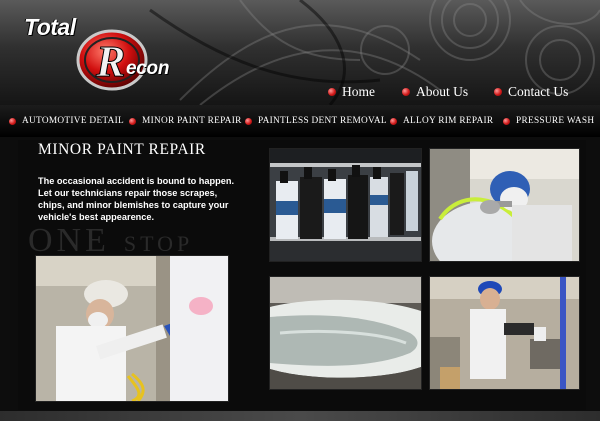 This screenshot has width=600, height=421. Describe the element at coordinates (50, 27) in the screenshot. I see `logo-word-total: Total` at that location.